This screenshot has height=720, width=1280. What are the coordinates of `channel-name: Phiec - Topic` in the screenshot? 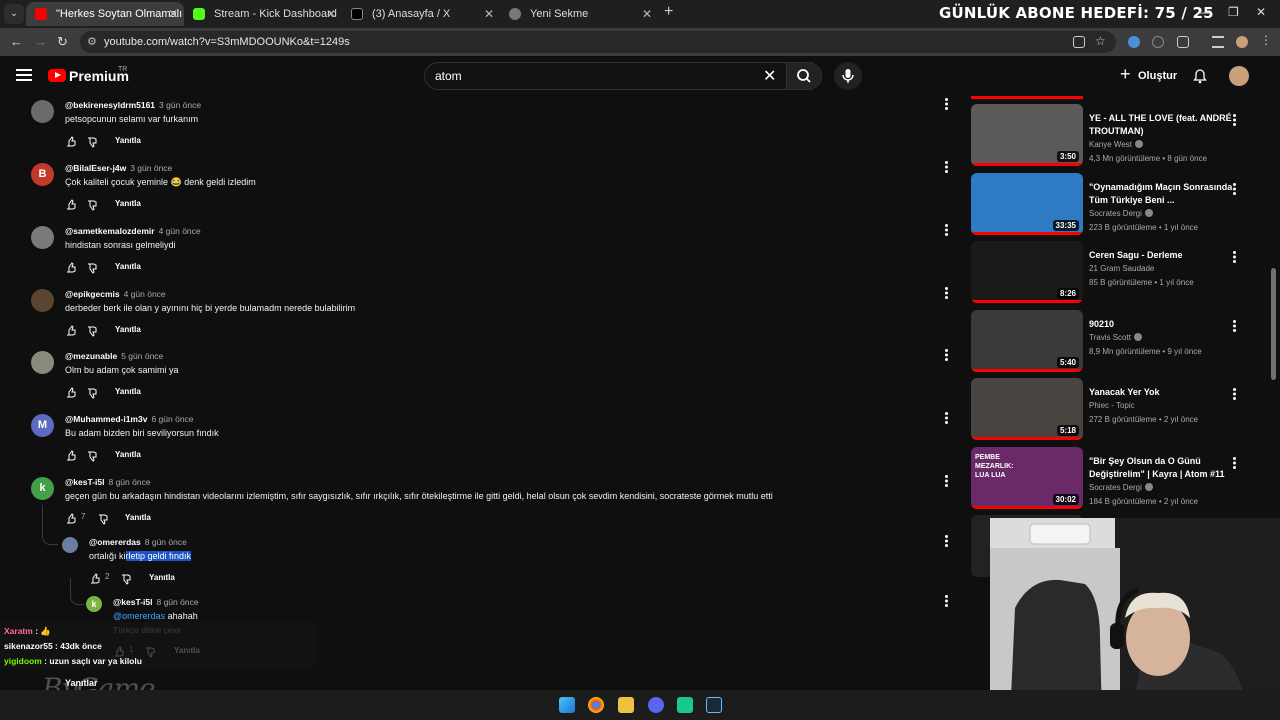 It's located at (1112, 405).